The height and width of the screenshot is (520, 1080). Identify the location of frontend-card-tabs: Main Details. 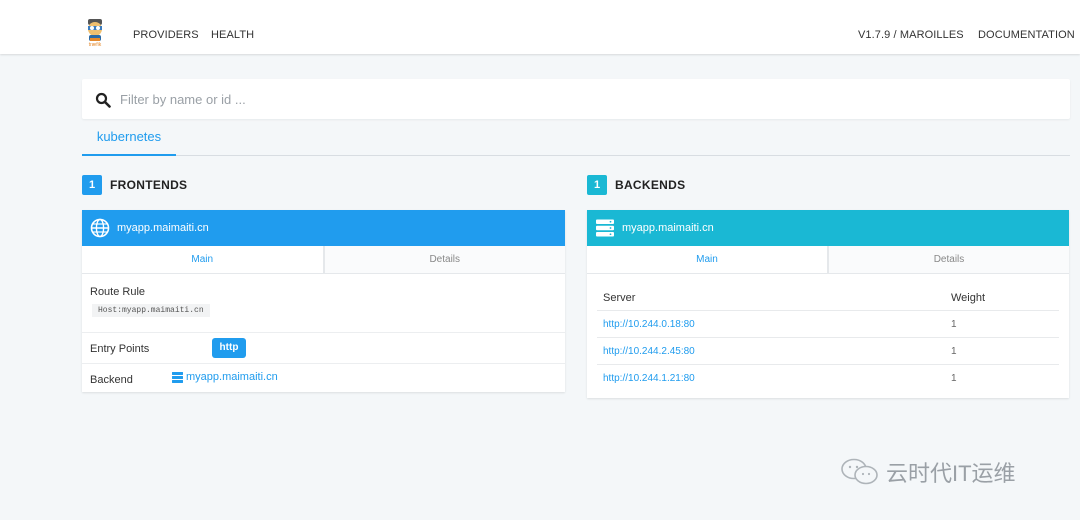
(323, 260).